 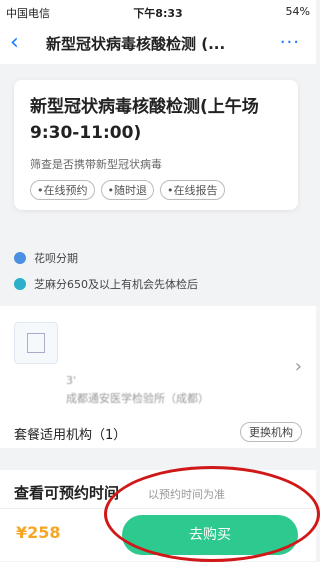 I want to click on back-icon: ‹, so click(x=14, y=42).